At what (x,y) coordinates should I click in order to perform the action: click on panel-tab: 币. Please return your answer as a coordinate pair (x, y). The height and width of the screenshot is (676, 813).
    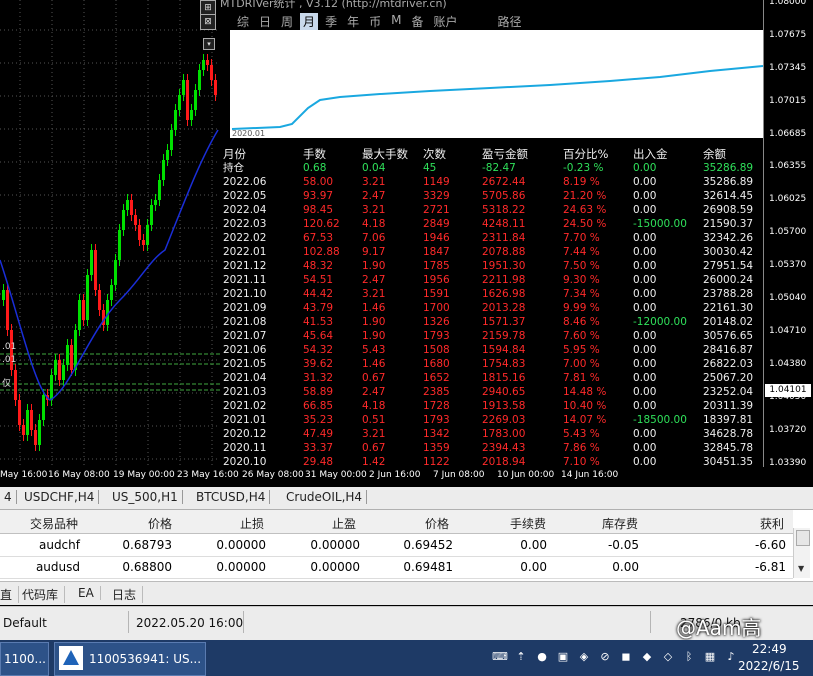
    Looking at the image, I should click on (375, 21).